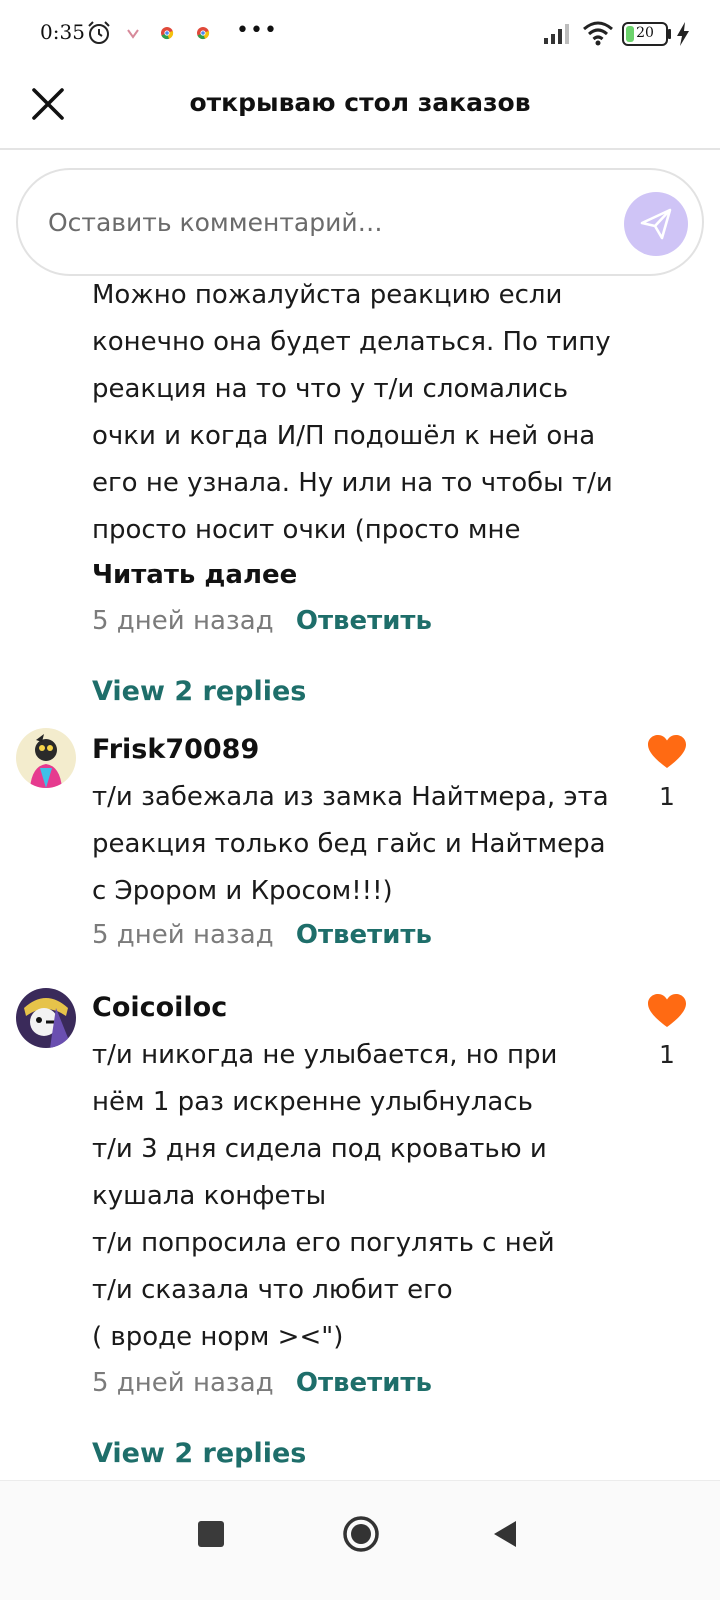 This screenshot has width=720, height=1600. What do you see at coordinates (352, 483) in the screenshot?
I see `comment-line: его не узнала. Ну или на то чтобы т/и` at bounding box center [352, 483].